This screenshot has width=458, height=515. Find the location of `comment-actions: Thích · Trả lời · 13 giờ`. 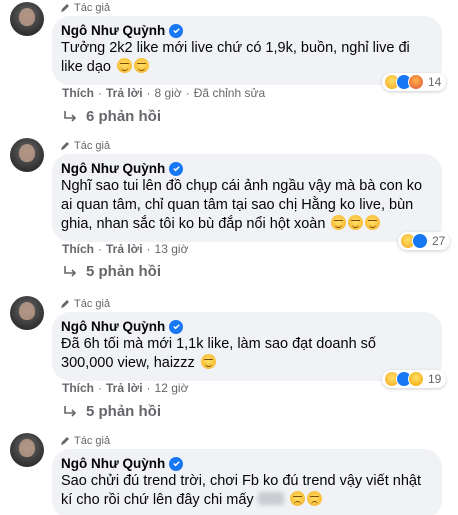

comment-actions: Thích · Trả lời · 13 giờ is located at coordinates (125, 249).